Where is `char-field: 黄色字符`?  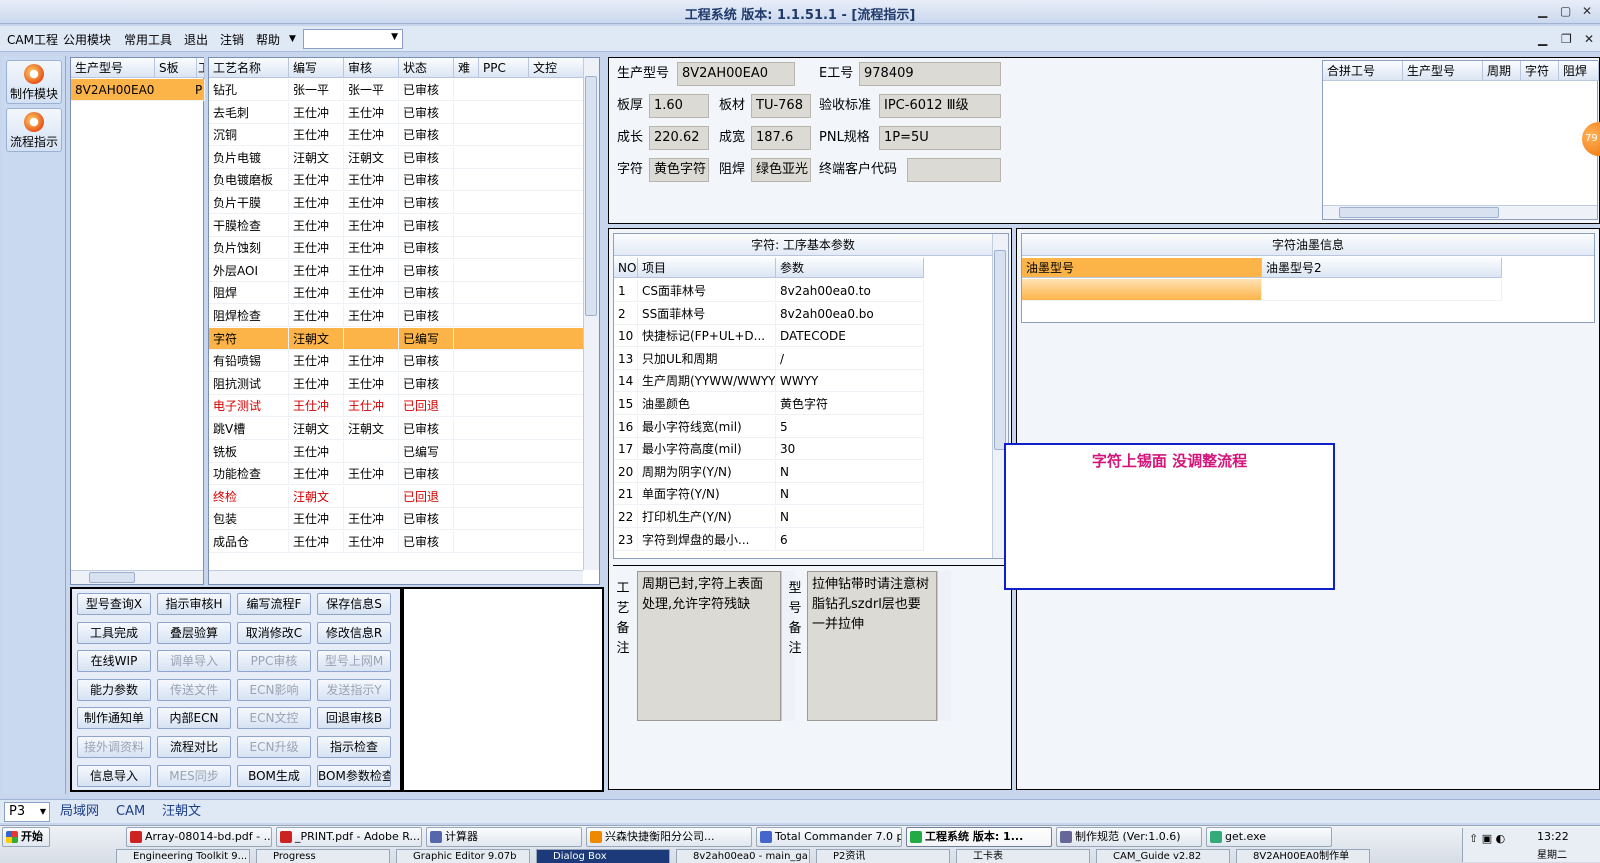
char-field: 黄色字符 is located at coordinates (679, 170).